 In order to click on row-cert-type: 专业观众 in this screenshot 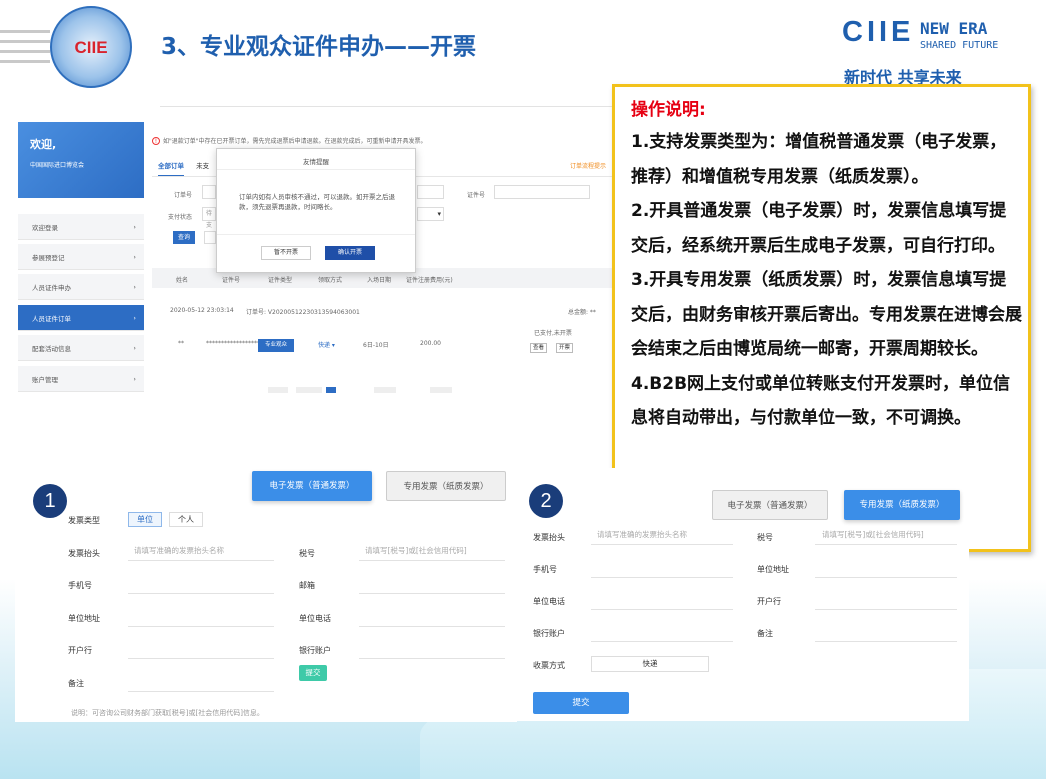, I will do `click(276, 345)`.